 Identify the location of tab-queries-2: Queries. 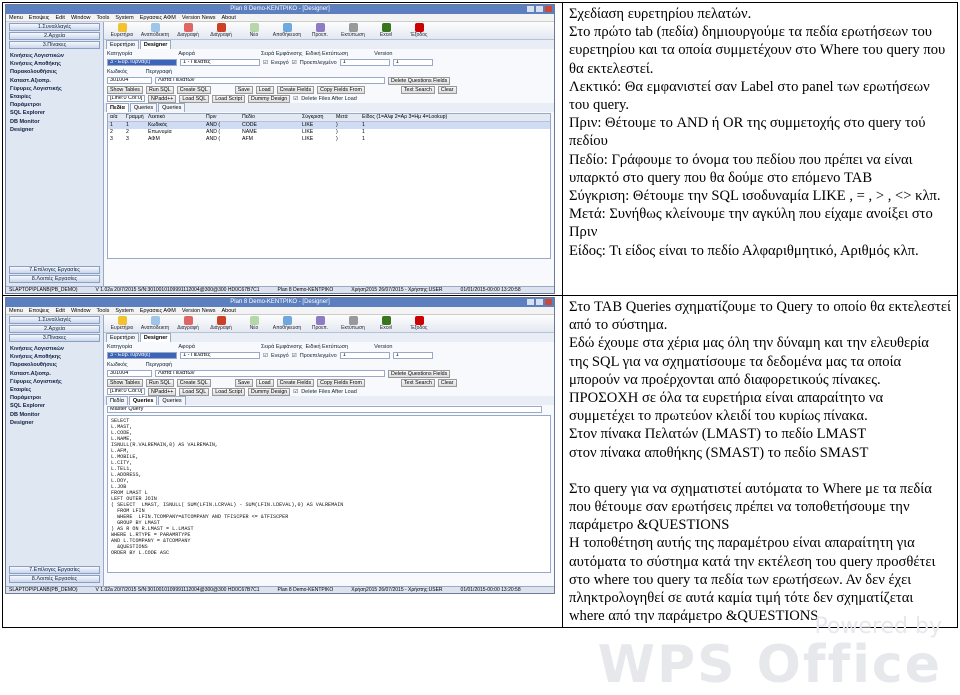
(172, 400).